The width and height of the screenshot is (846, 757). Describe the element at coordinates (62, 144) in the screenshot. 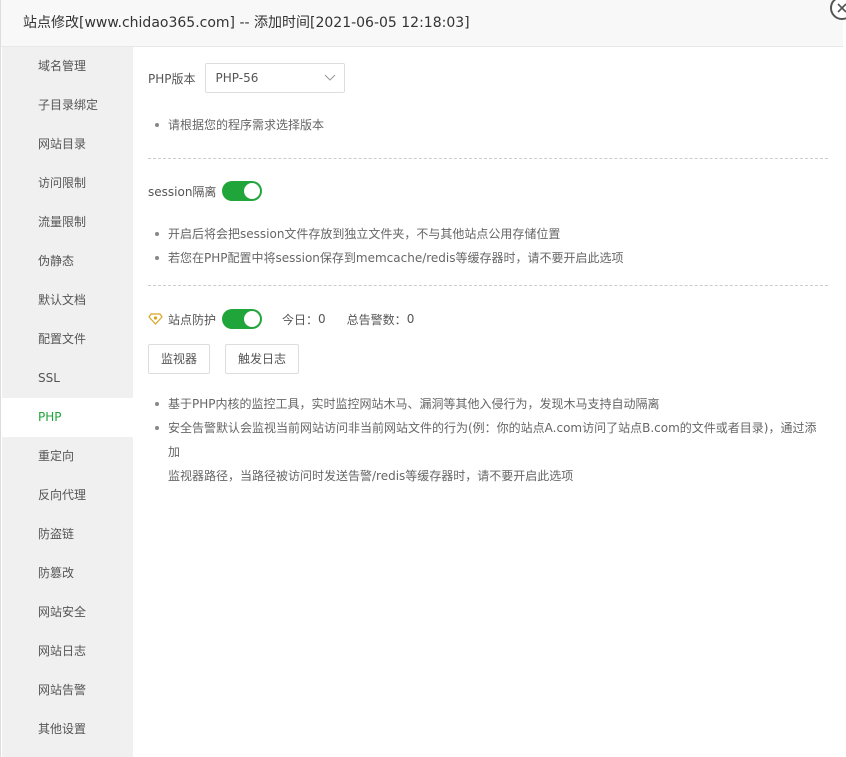

I see `sidebar-item-label: 网站目录` at that location.